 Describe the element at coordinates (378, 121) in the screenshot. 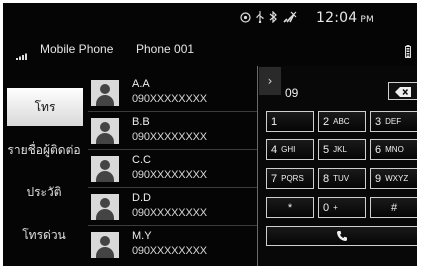

I see `key-digit: 3` at that location.